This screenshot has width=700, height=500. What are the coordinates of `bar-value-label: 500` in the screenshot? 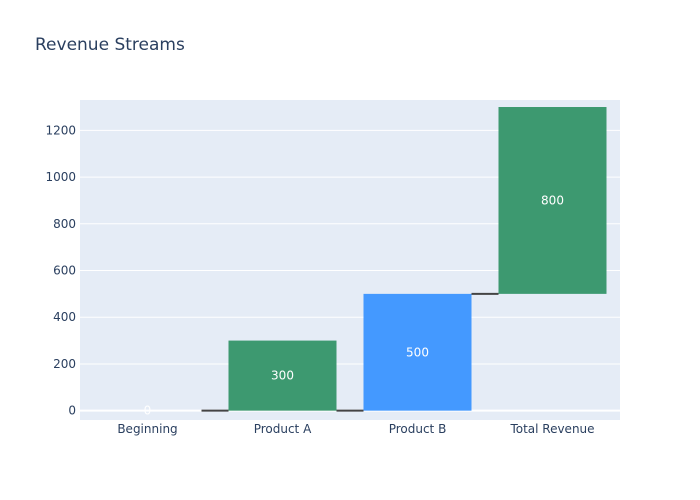 It's located at (417, 352).